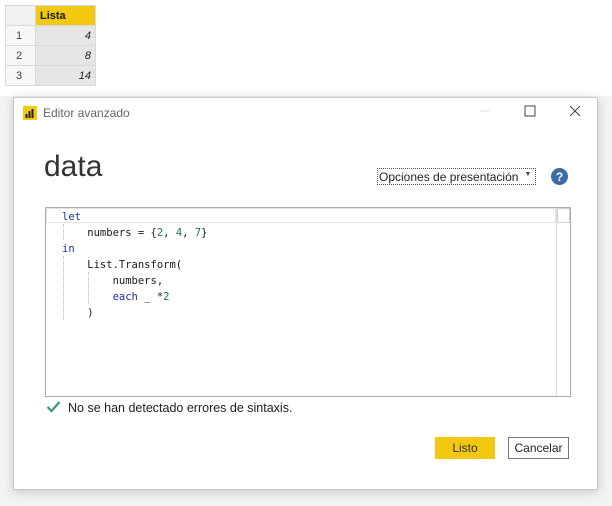  Describe the element at coordinates (465, 448) in the screenshot. I see `done-button: Listo` at that location.